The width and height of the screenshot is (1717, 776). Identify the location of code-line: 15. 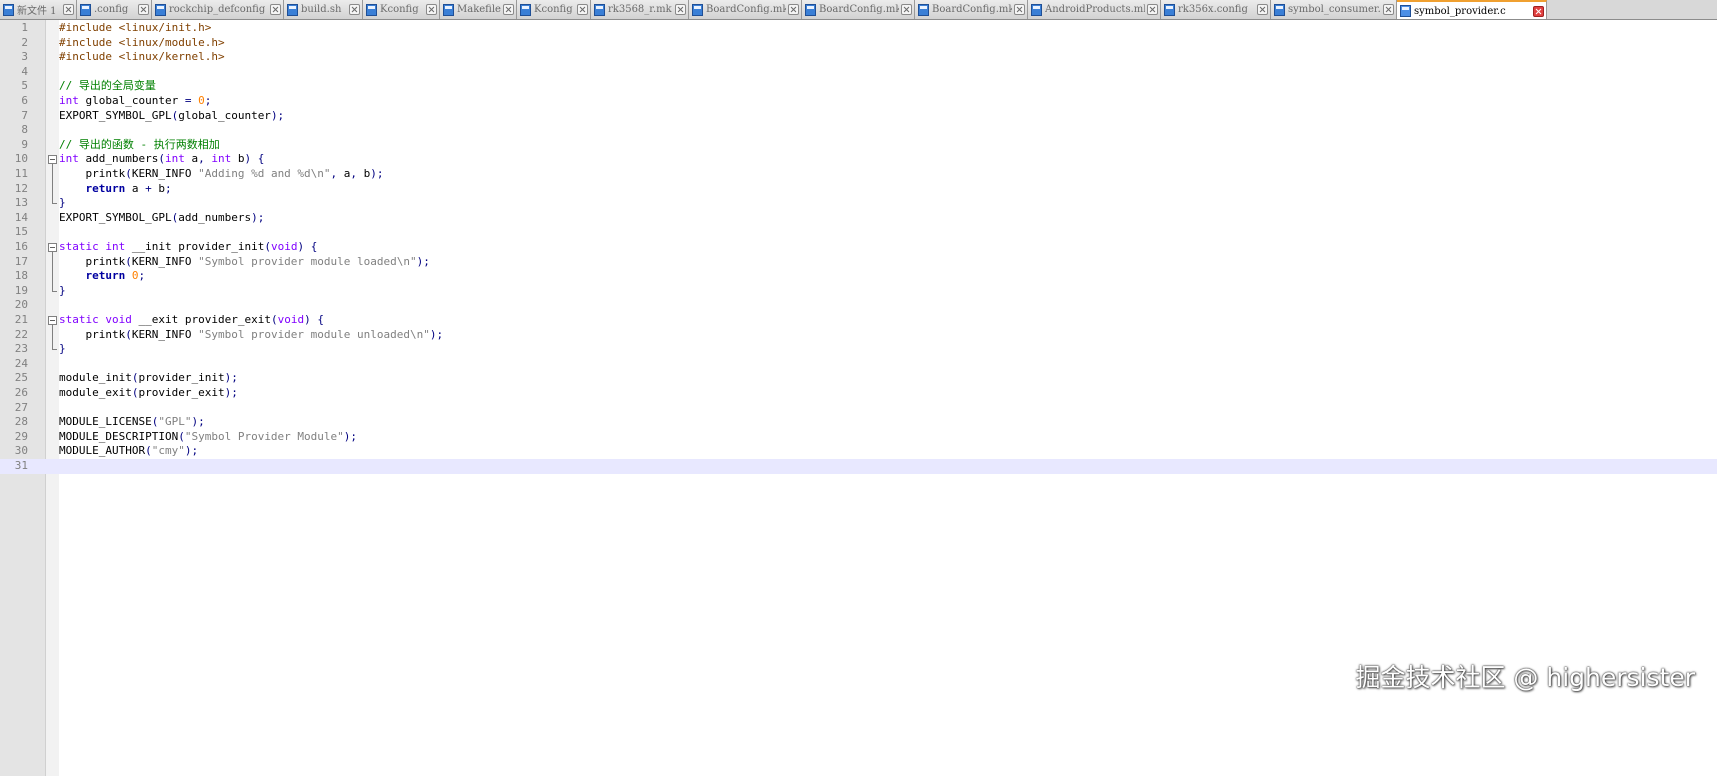
(858, 232).